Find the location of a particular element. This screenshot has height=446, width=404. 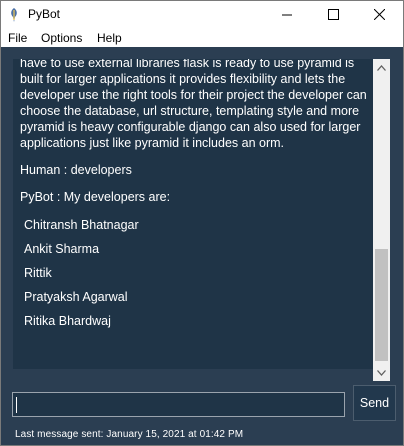

minimize-button is located at coordinates (287, 14).